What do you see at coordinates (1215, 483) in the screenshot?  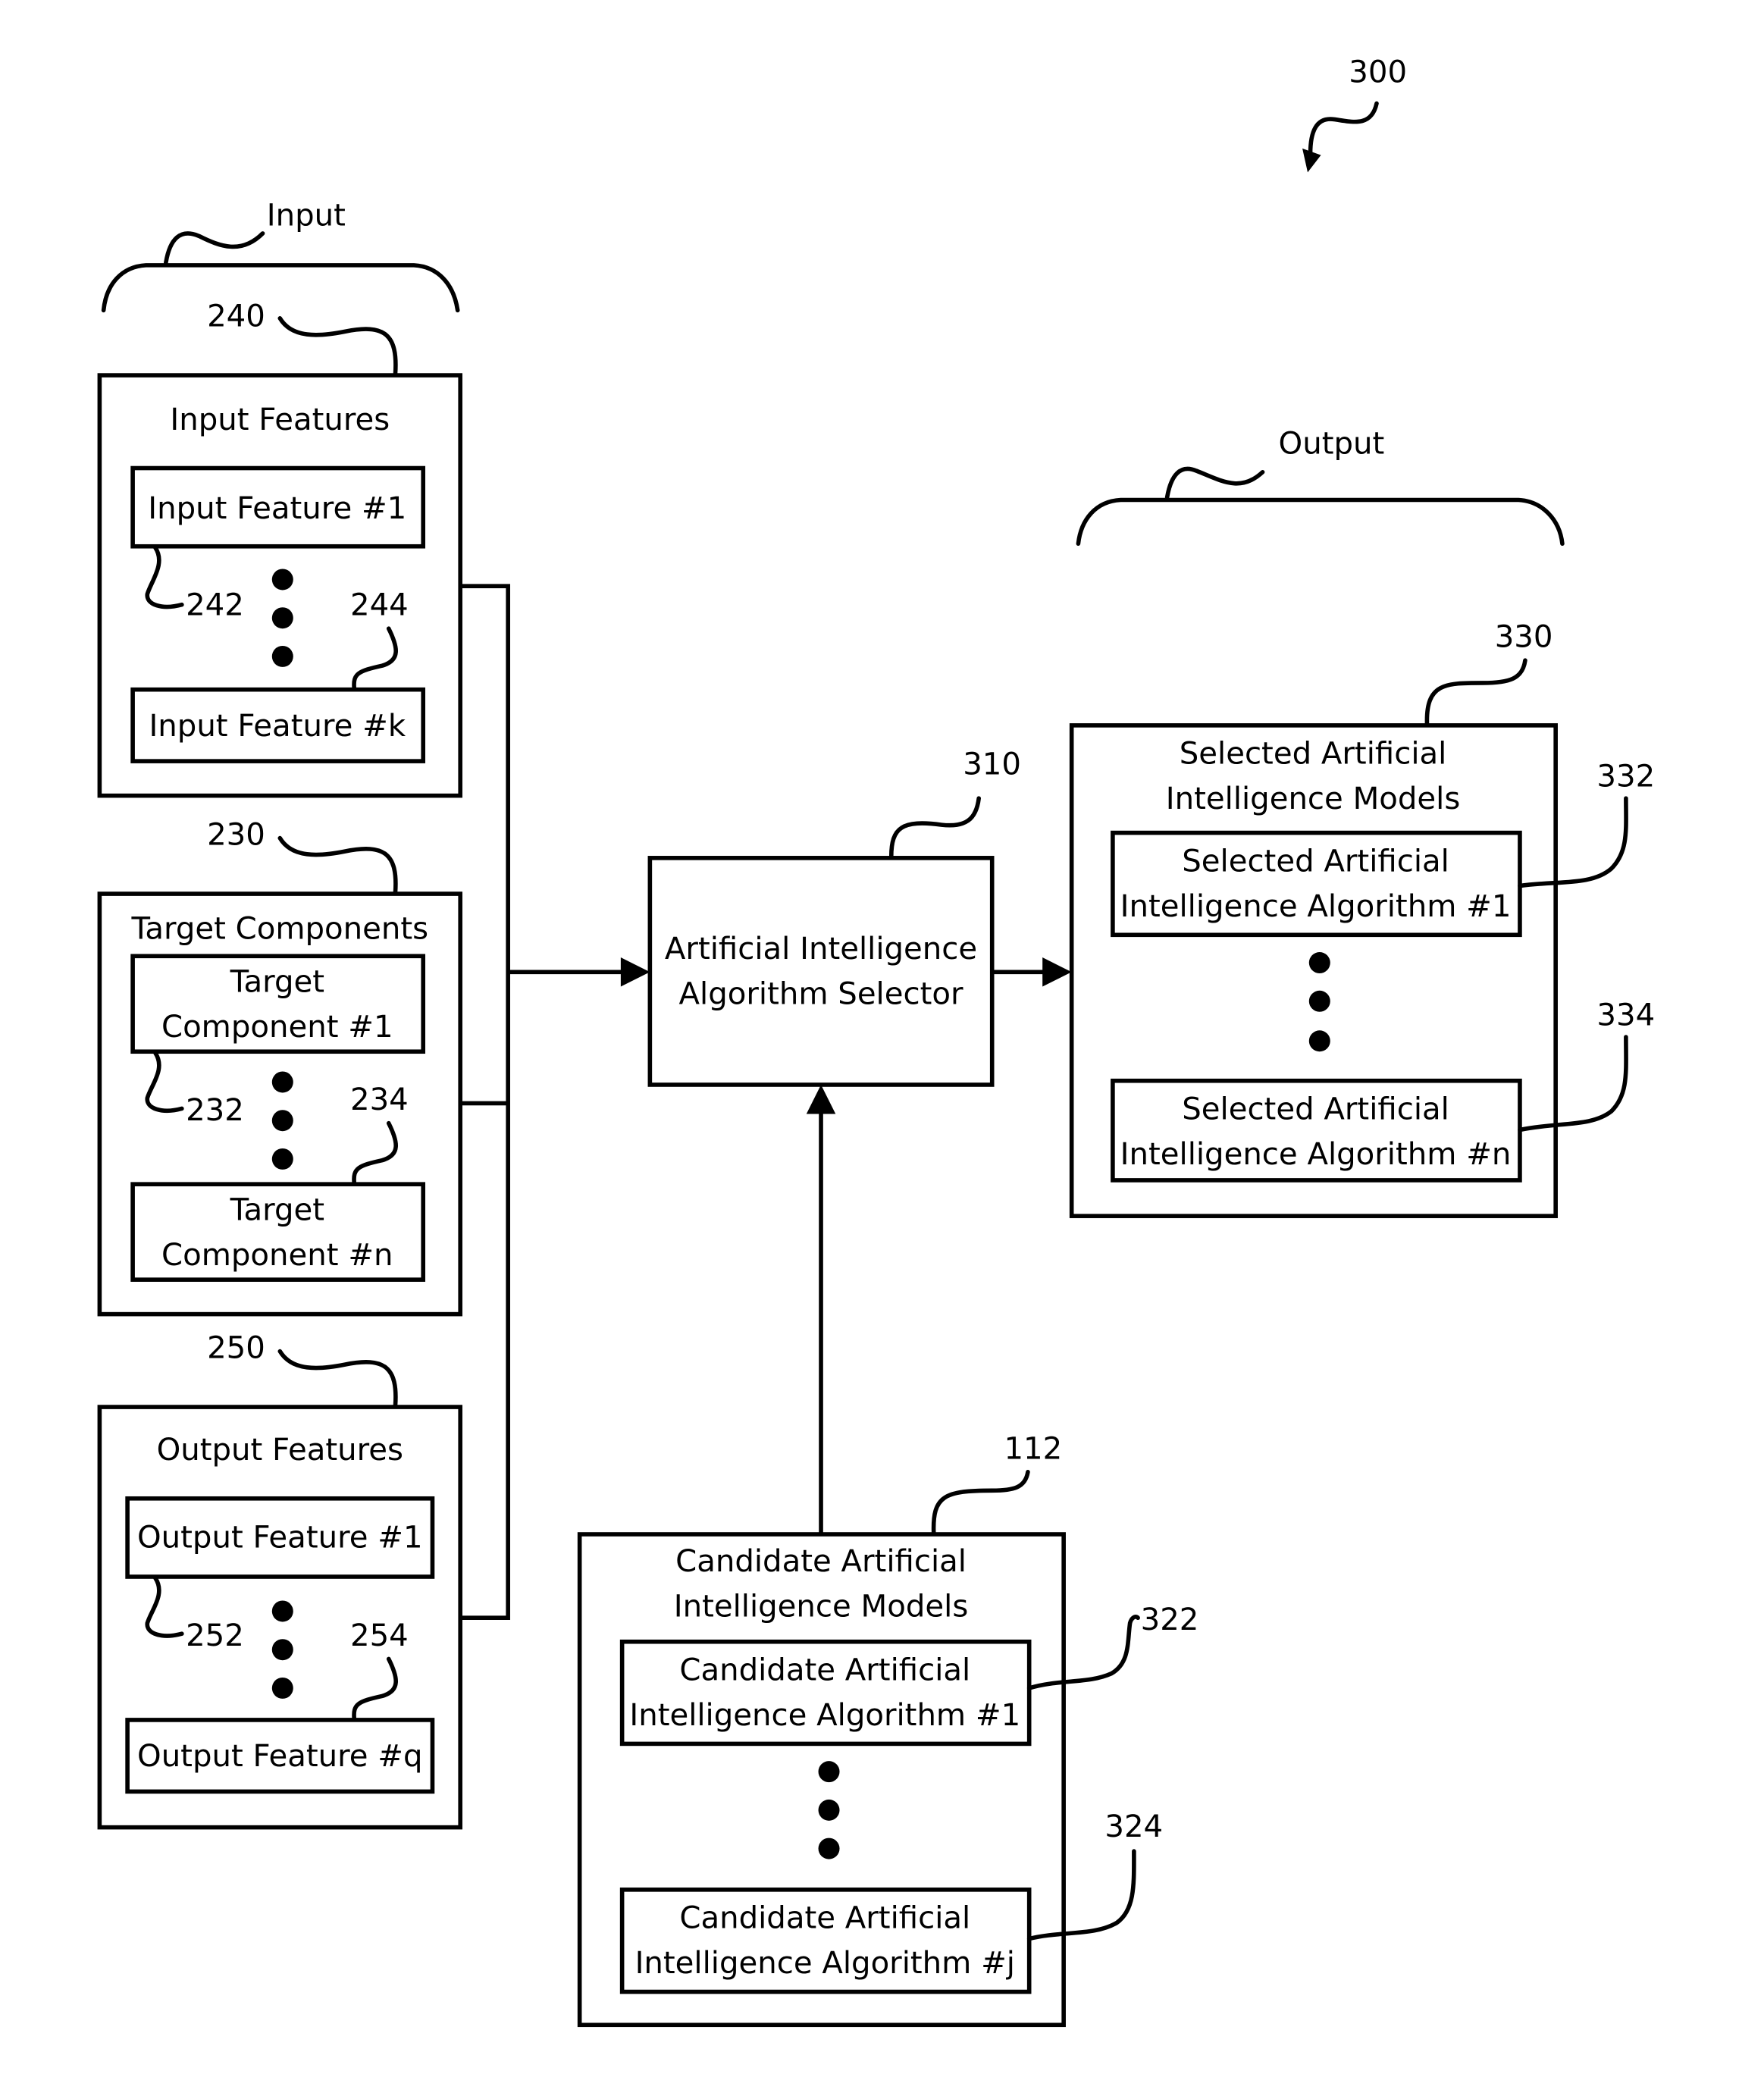 I see `output-brace-leader` at bounding box center [1215, 483].